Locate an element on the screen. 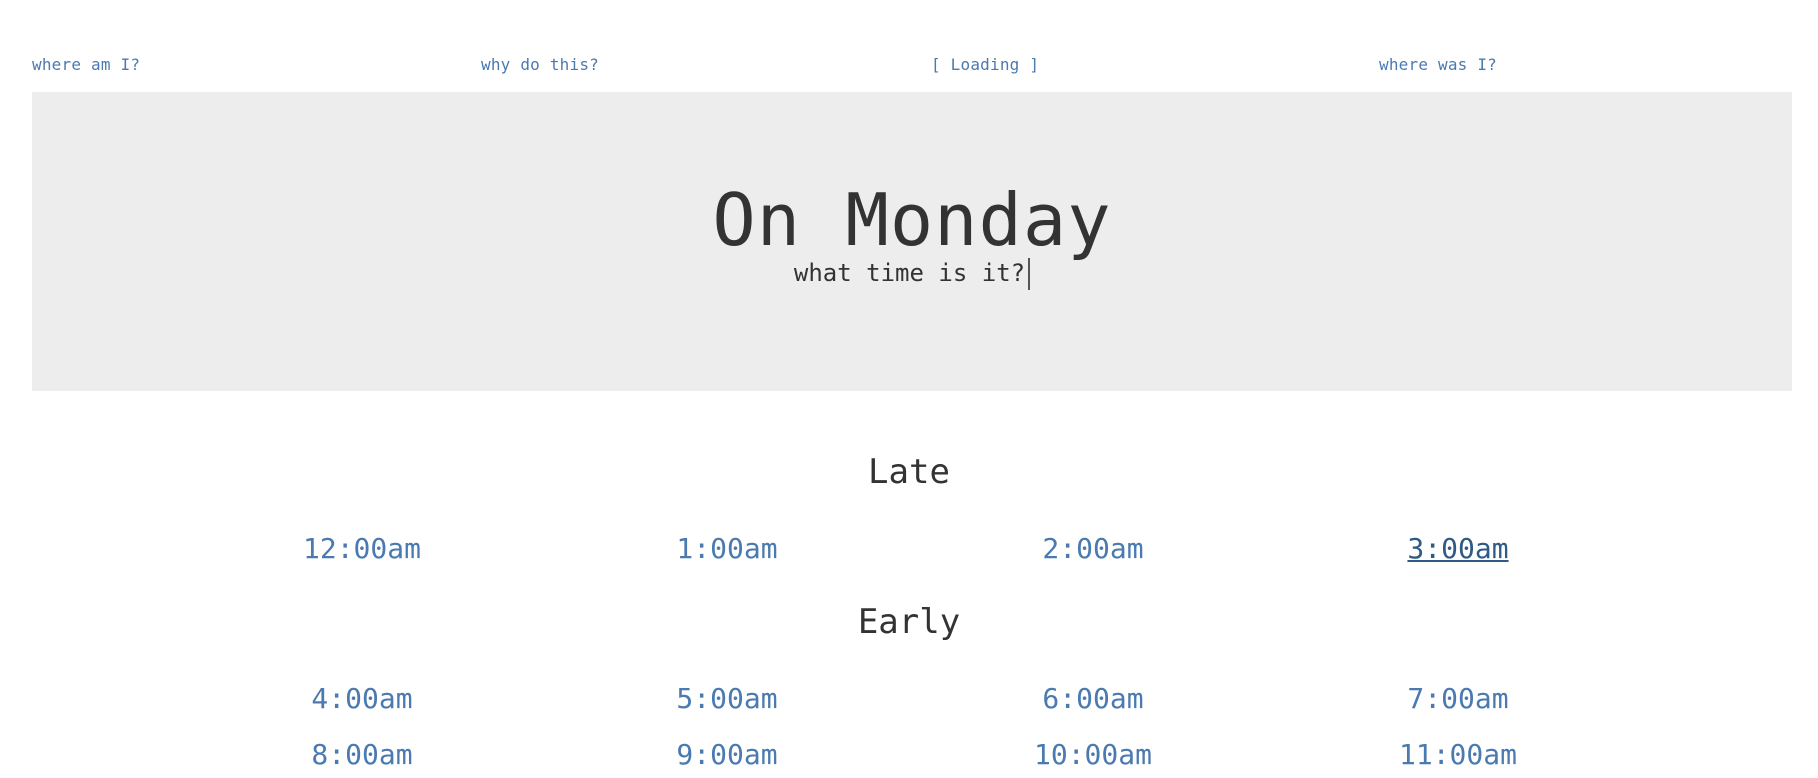  section-heading-early: Early is located at coordinates (909, 622).